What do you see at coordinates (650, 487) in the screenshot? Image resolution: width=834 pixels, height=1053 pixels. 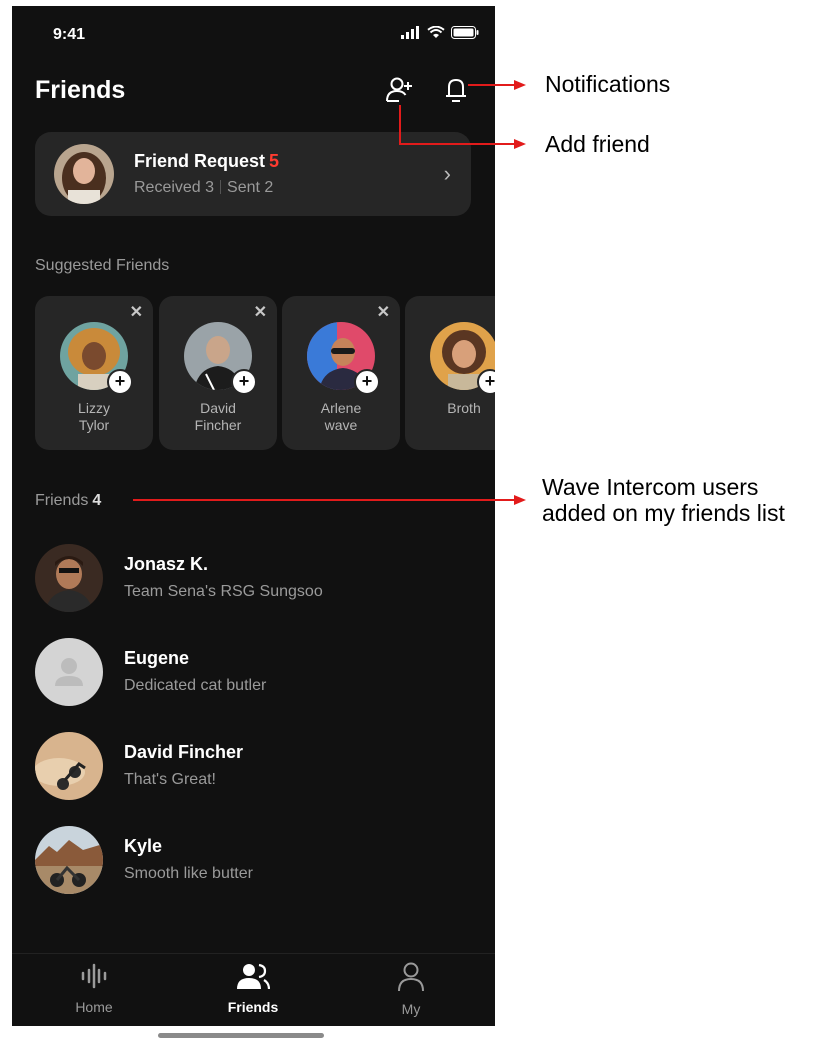 I see `callout-line: Wave Intercom users` at bounding box center [650, 487].